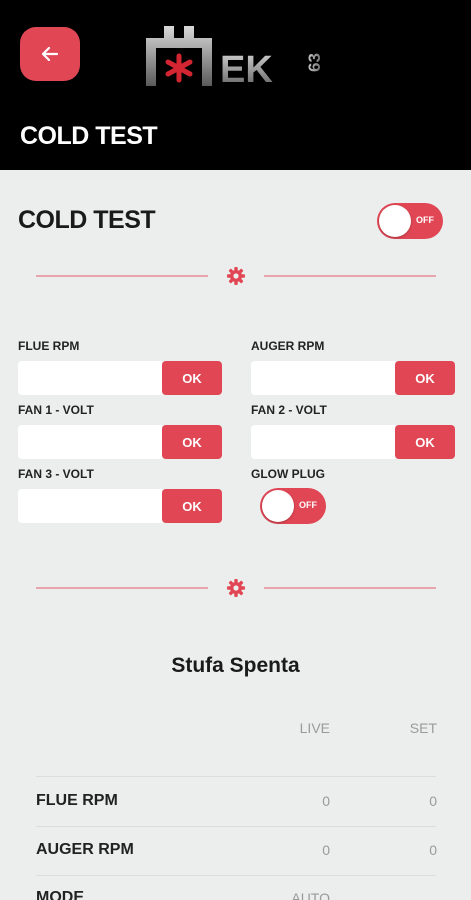 The image size is (471, 900). Describe the element at coordinates (326, 850) in the screenshot. I see `auger-rpm-live-value: 0` at that location.